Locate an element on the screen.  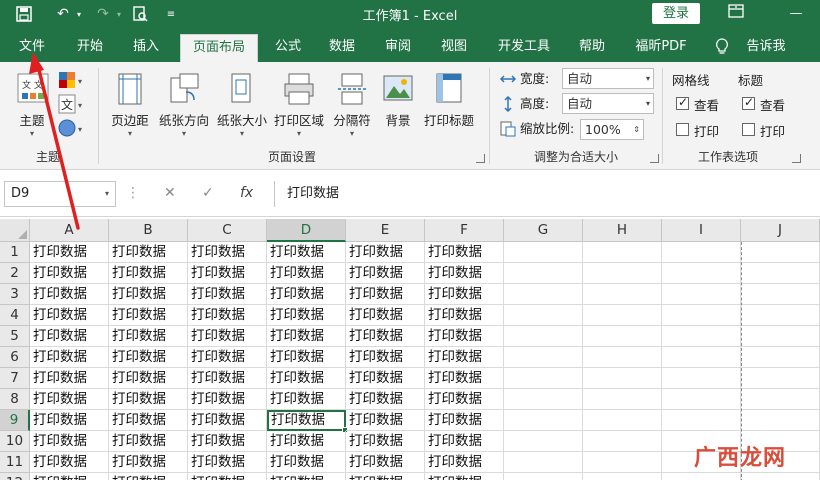
tab-insert: 插入 is located at coordinates (146, 48).